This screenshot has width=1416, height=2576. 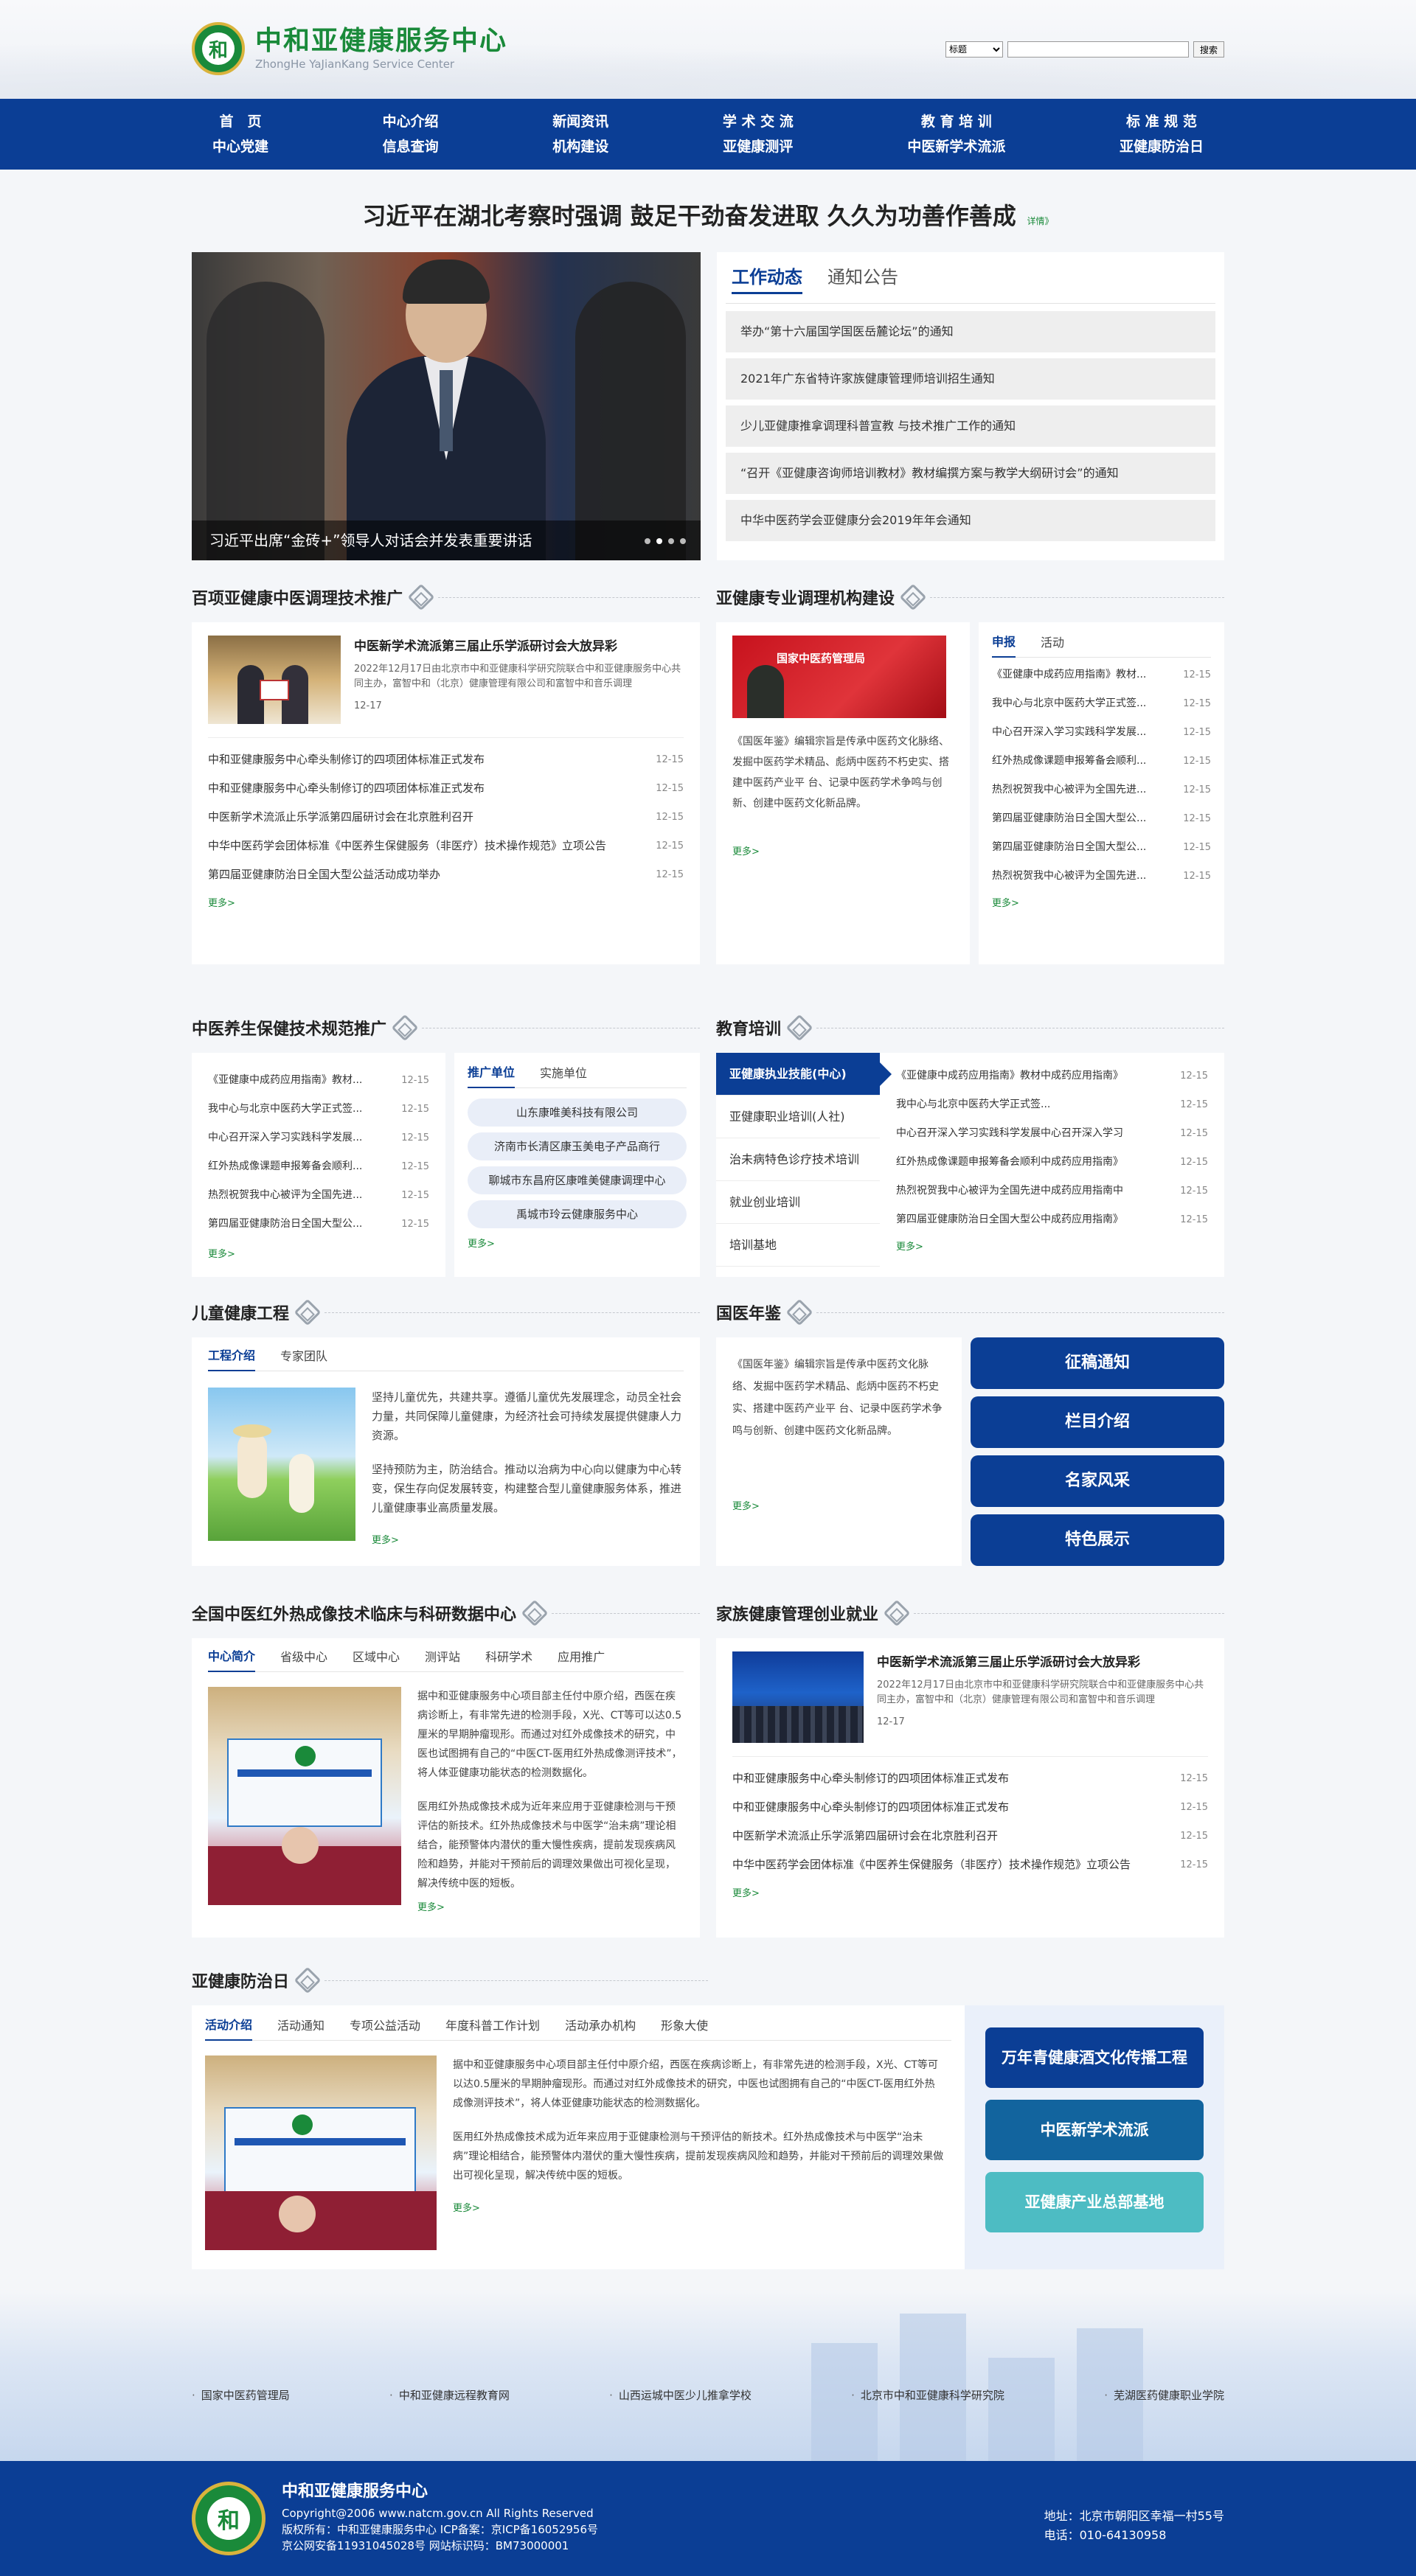 I want to click on friend-link: 国家中医药管理局, so click(x=241, y=2395).